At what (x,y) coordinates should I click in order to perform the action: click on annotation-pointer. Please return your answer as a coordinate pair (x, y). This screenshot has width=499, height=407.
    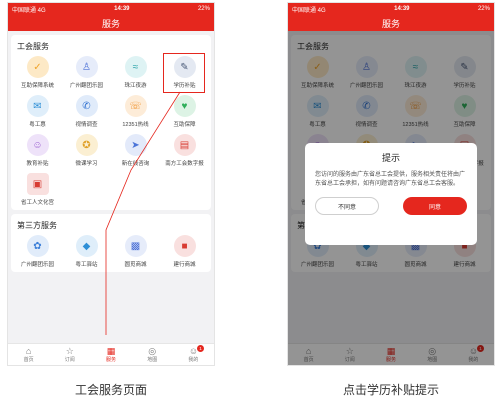
    Looking at the image, I should click on (143, 213).